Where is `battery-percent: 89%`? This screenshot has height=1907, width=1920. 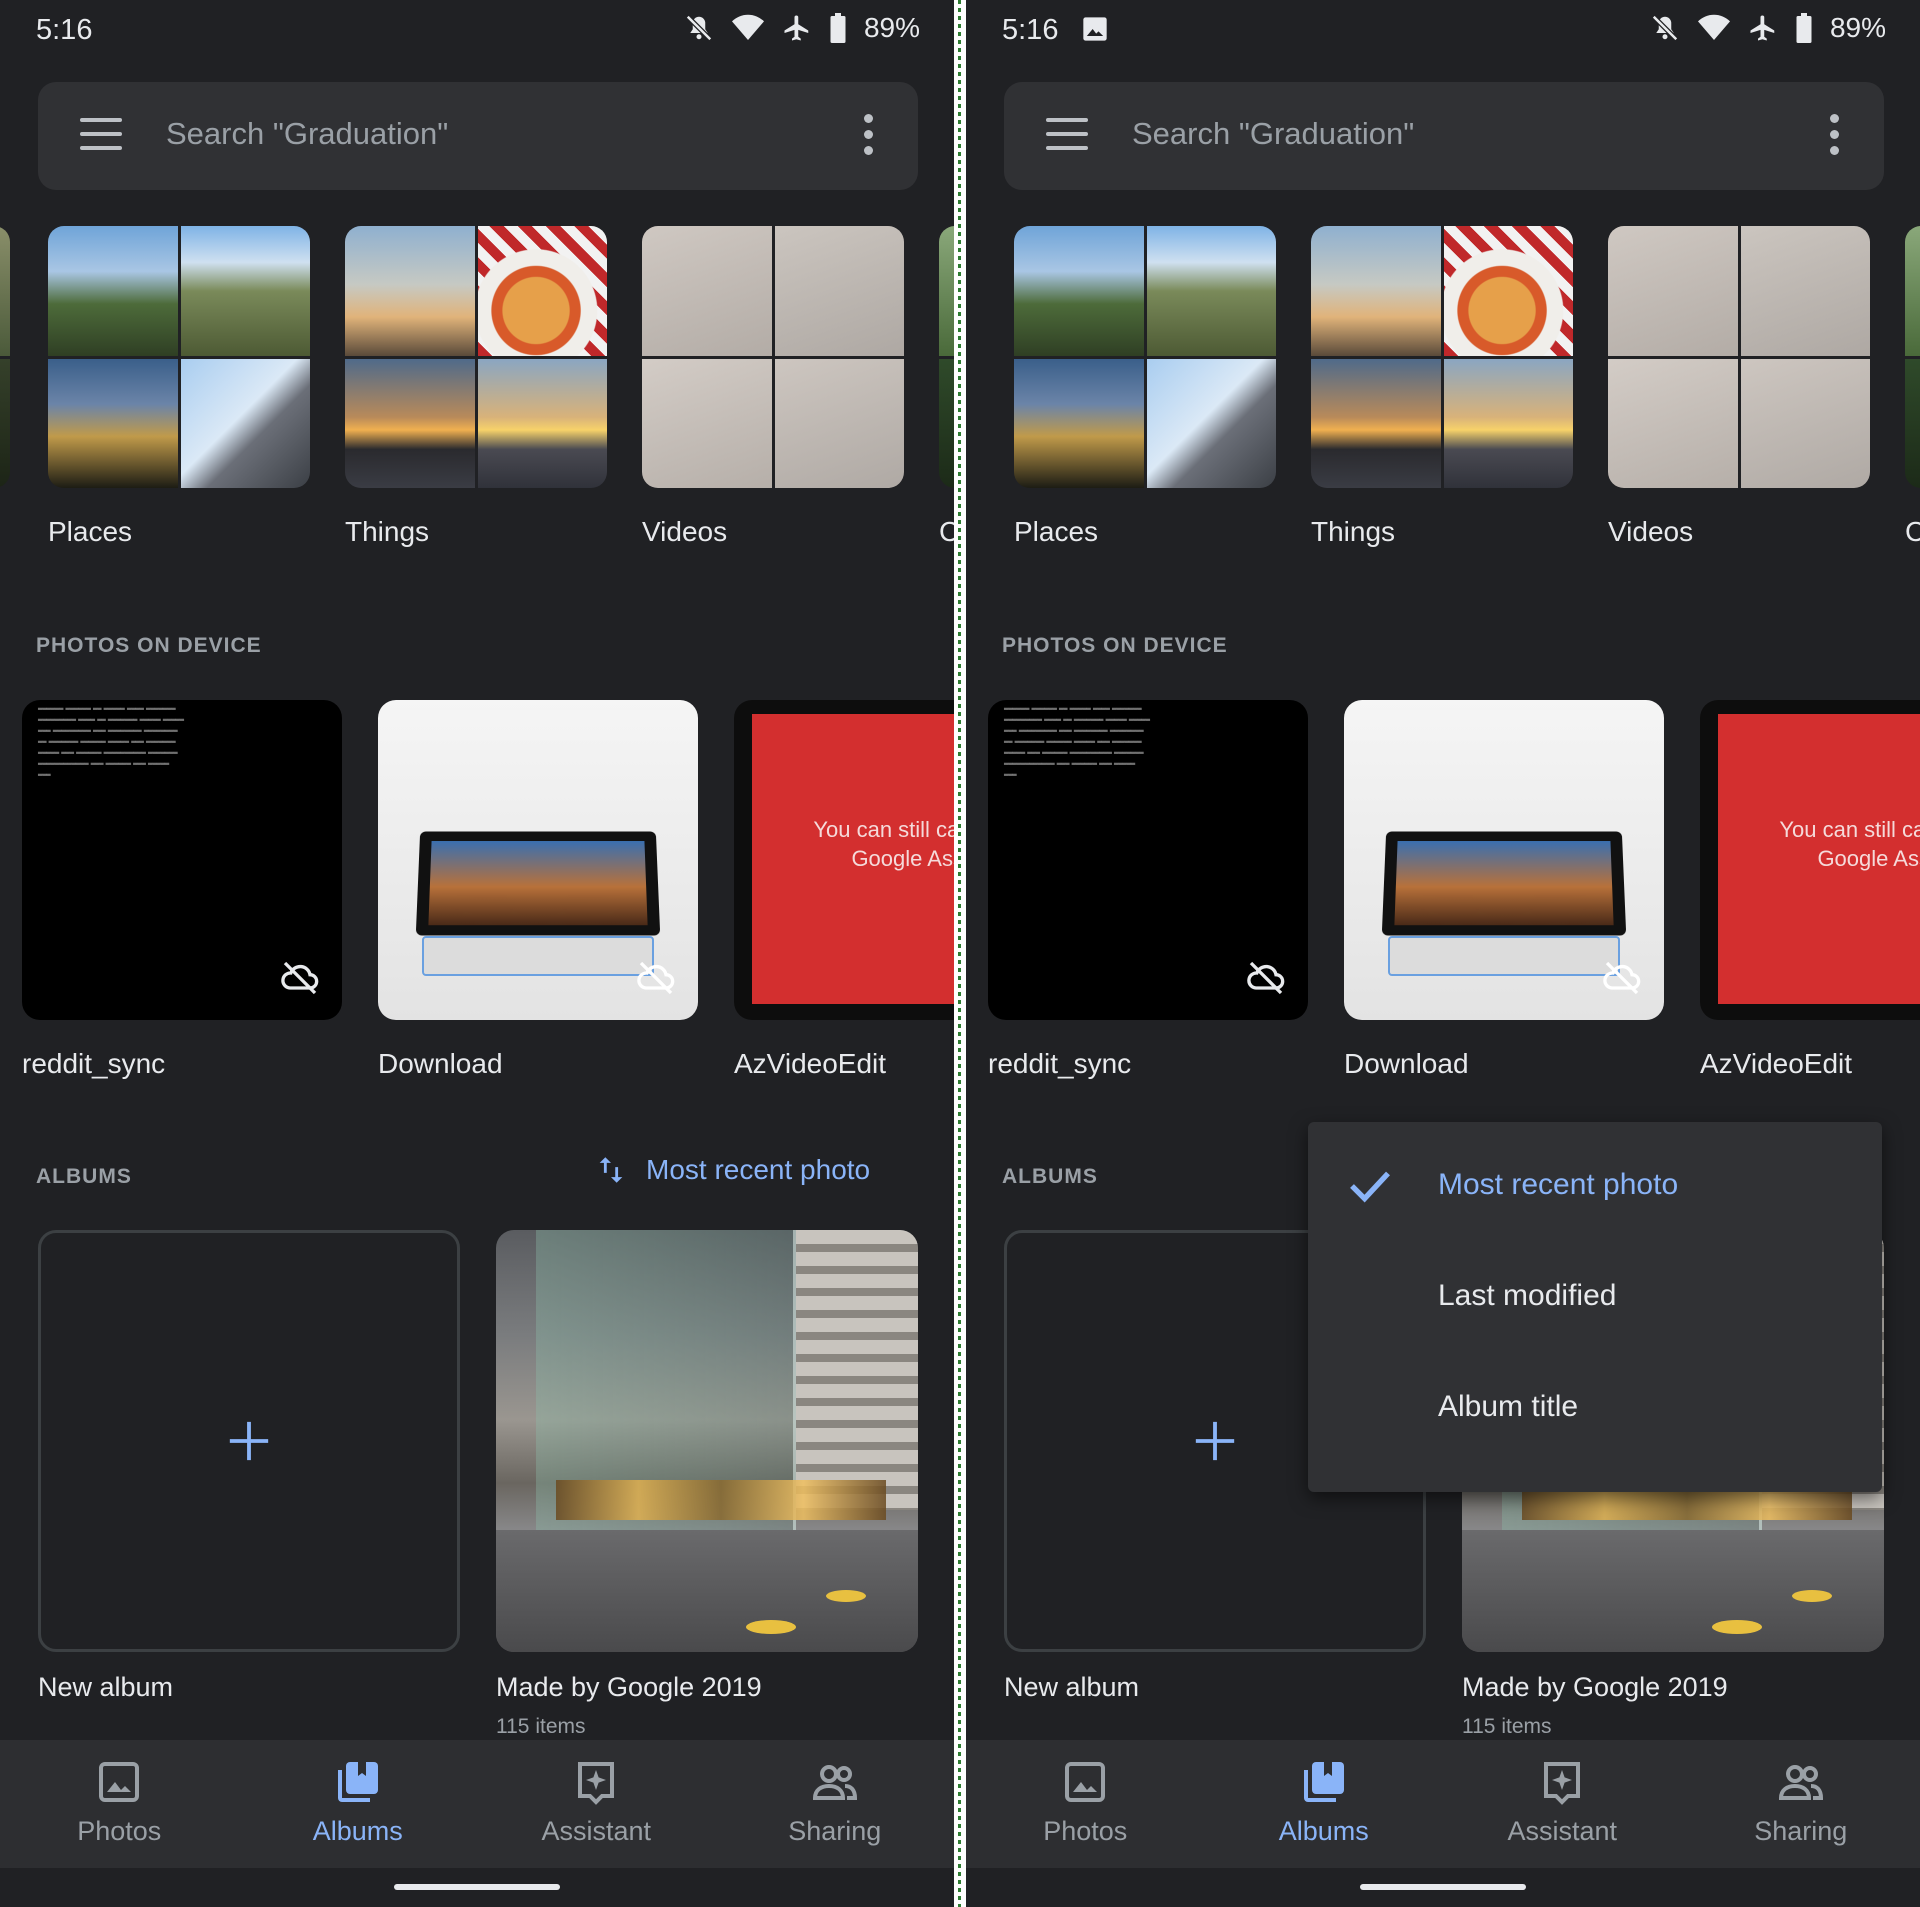
battery-percent: 89% is located at coordinates (1857, 27).